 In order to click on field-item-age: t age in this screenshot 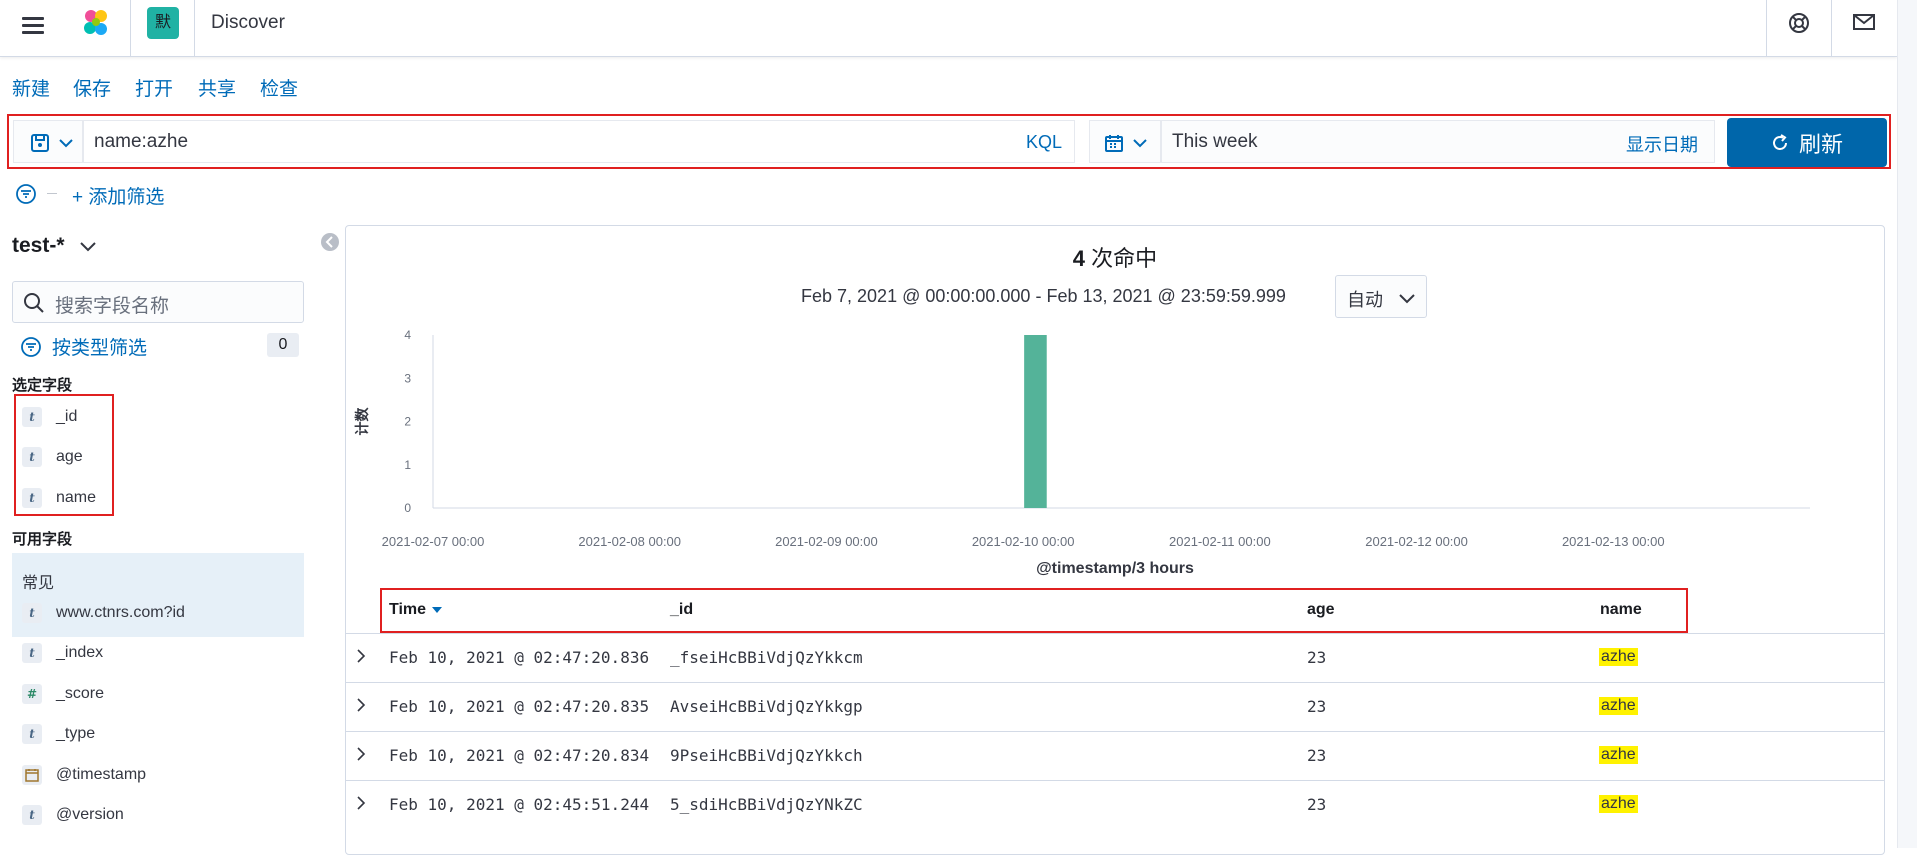, I will do `click(52, 457)`.